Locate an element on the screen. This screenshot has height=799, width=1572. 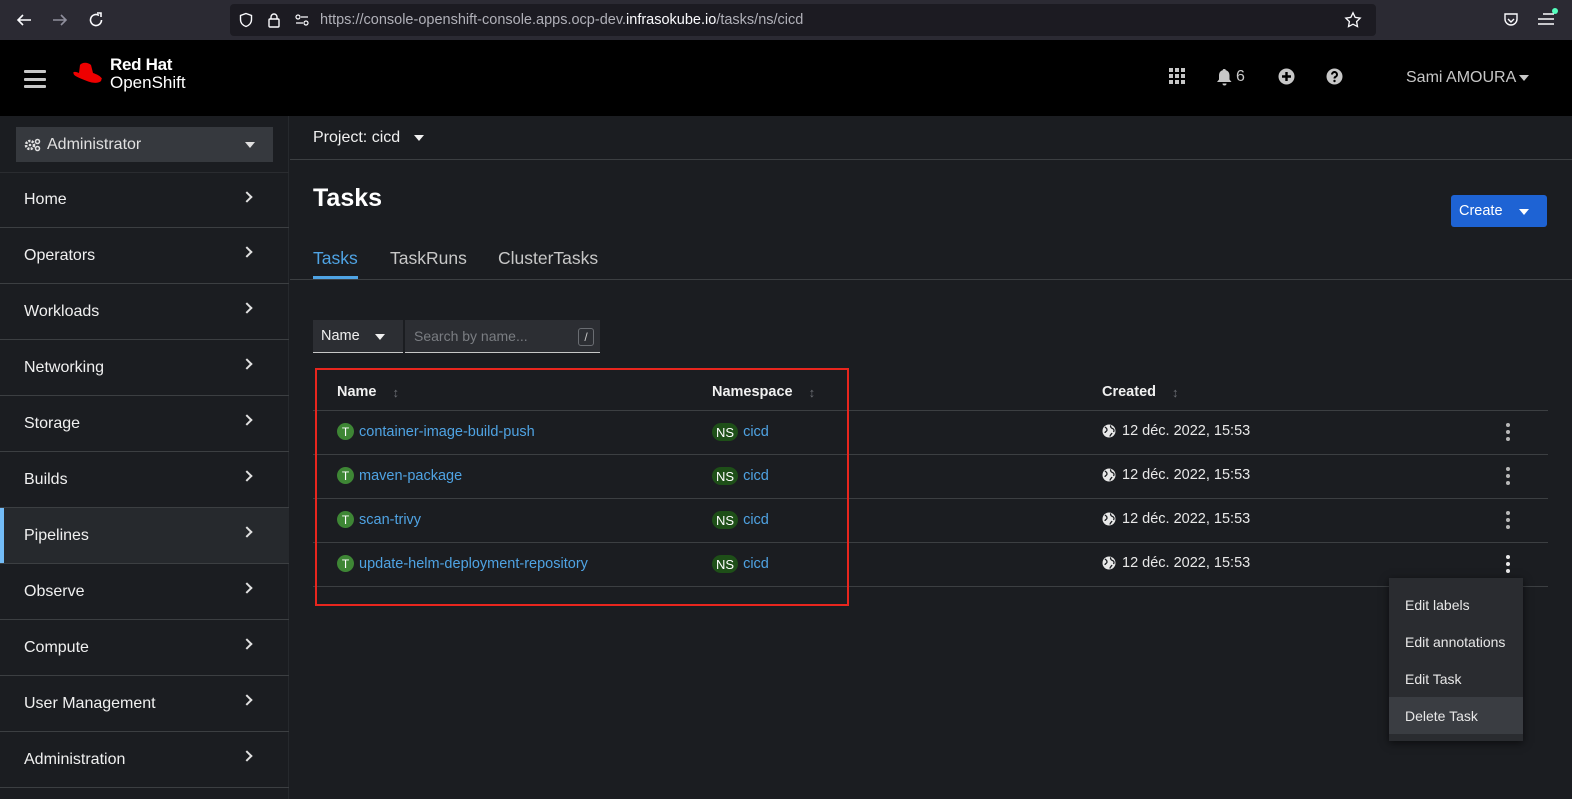
arrow-right-icon is located at coordinates (60, 20).